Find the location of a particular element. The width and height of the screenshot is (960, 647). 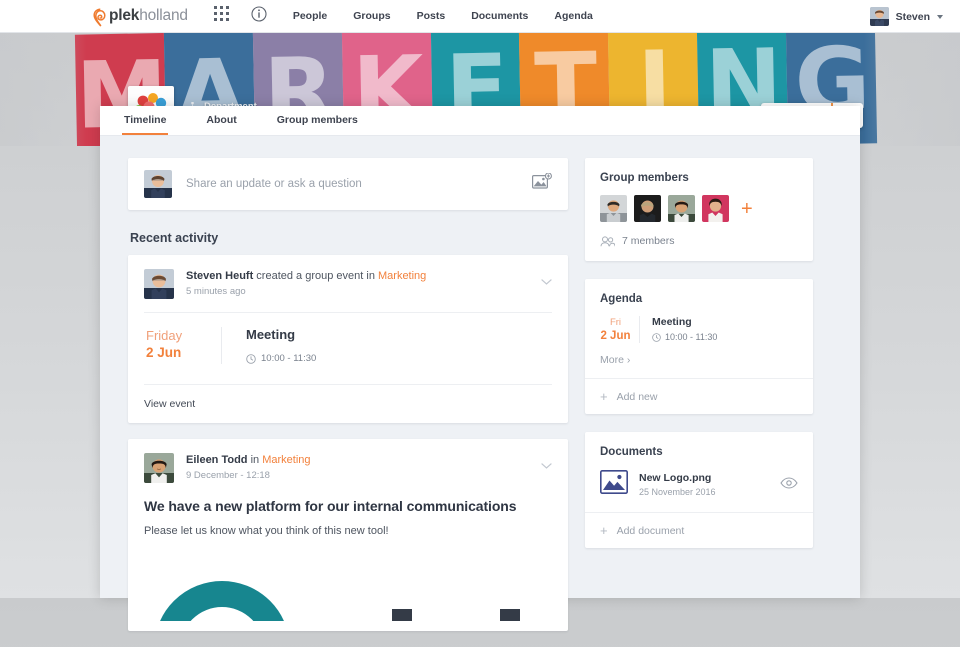

event-time: 10:00 - 11:30 is located at coordinates (281, 358).